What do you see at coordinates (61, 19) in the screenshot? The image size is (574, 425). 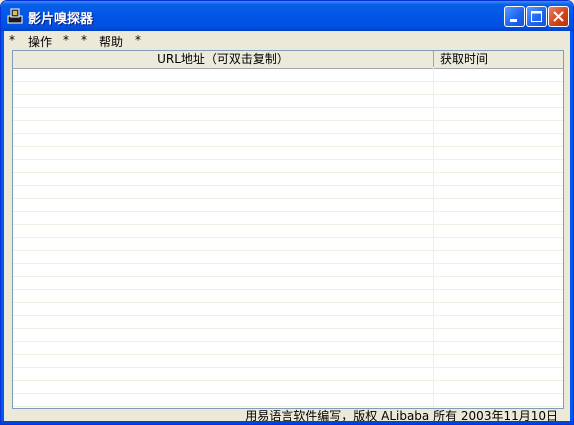 I see `window-title: 影片嗅探器` at bounding box center [61, 19].